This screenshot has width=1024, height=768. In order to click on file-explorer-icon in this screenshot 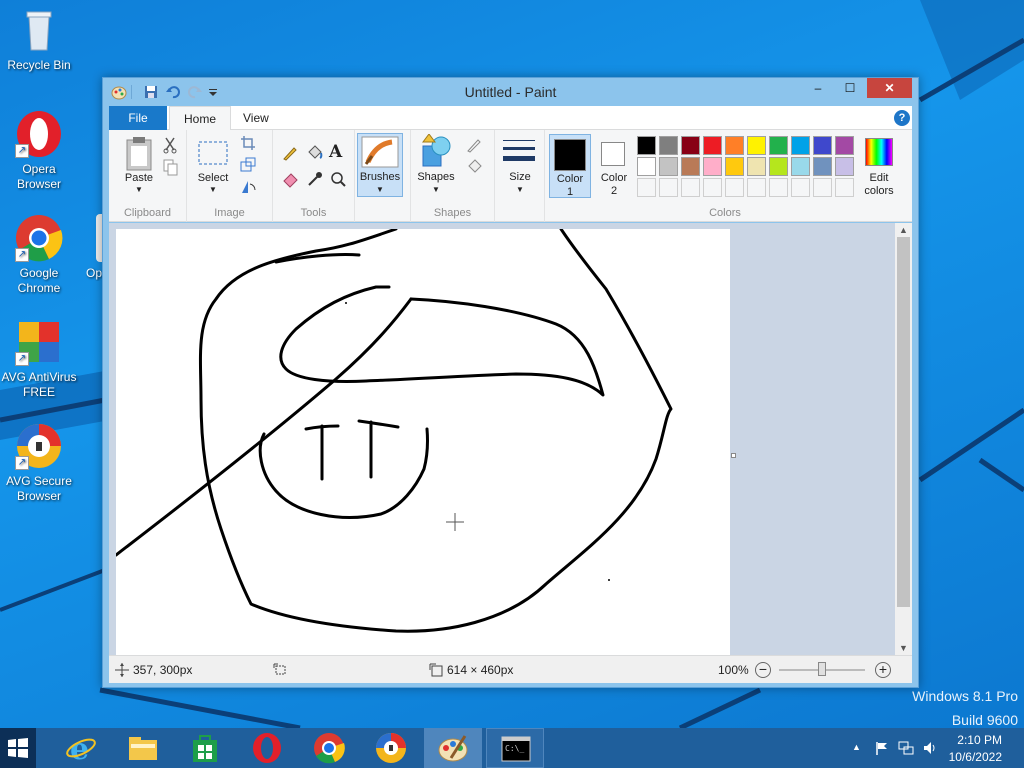, I will do `click(143, 748)`.